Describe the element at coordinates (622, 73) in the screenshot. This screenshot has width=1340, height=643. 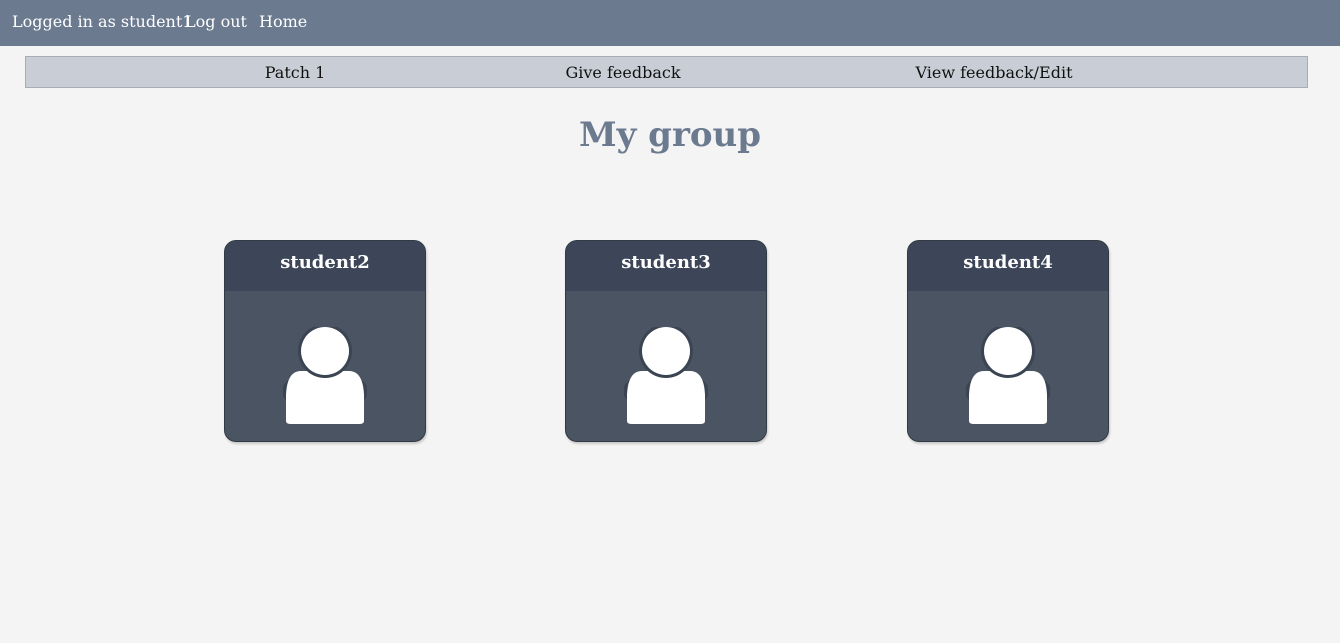
I see `give-feedback-link: Give feedback` at that location.